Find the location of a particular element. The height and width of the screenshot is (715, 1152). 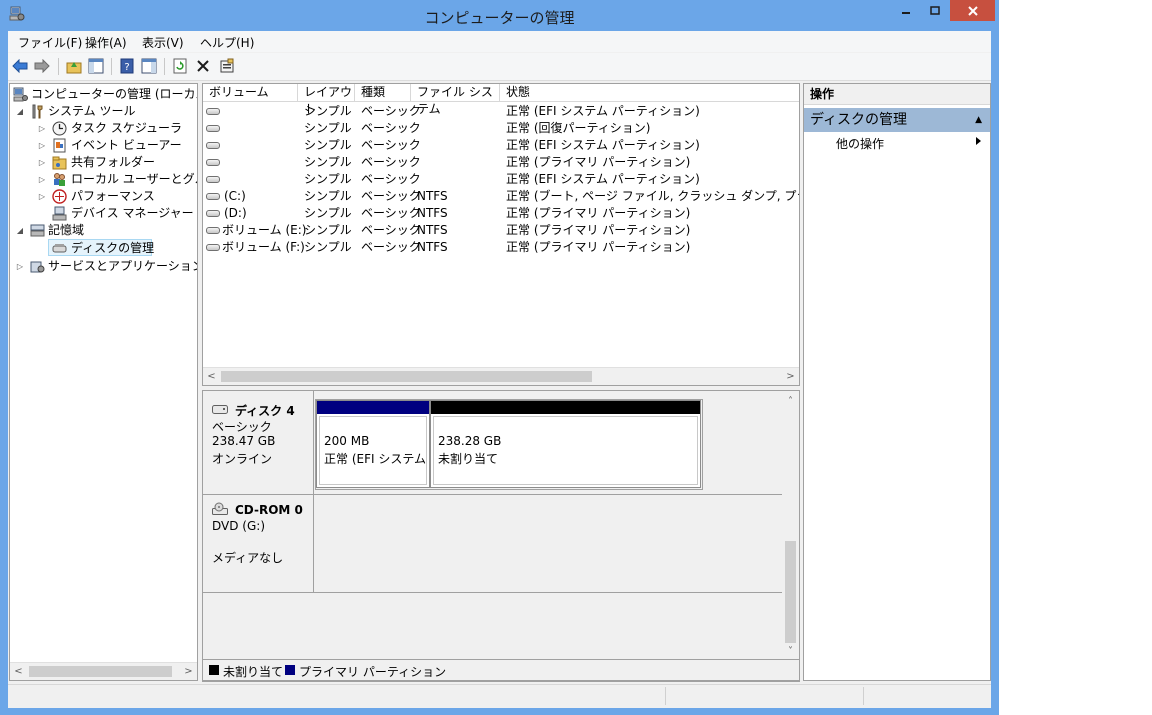

partition-size: 200 MB is located at coordinates (347, 441).